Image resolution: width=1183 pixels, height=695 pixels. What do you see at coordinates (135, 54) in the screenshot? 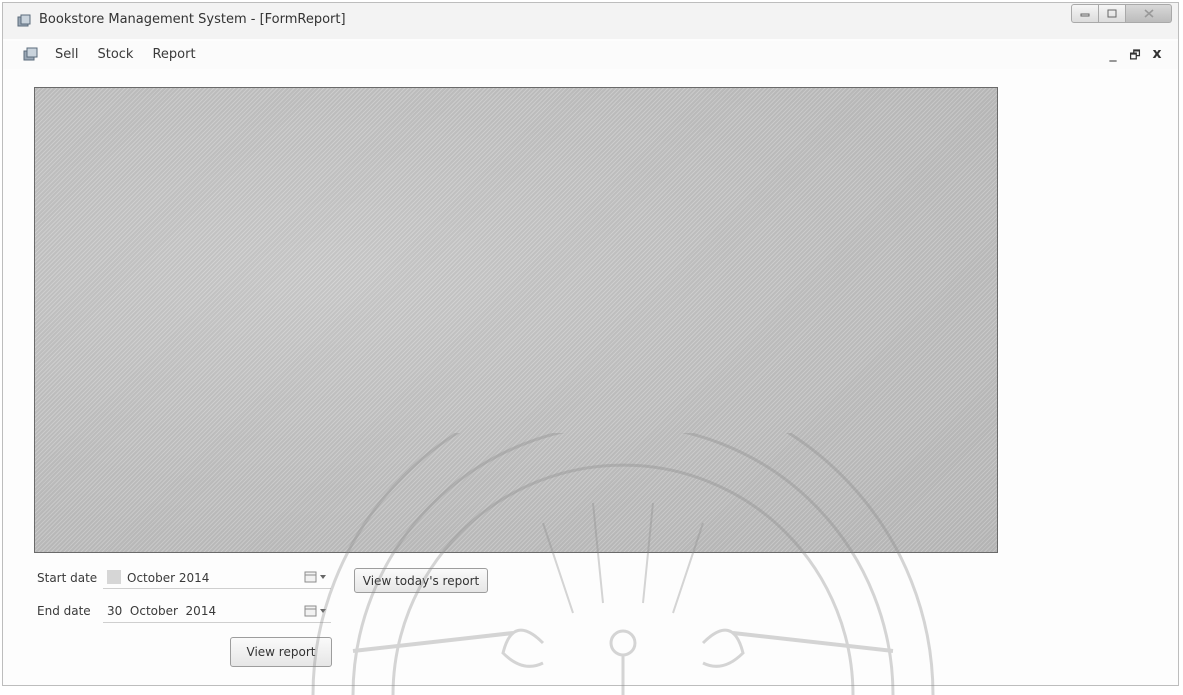
I see `menu-items: Sell Stock Report` at bounding box center [135, 54].